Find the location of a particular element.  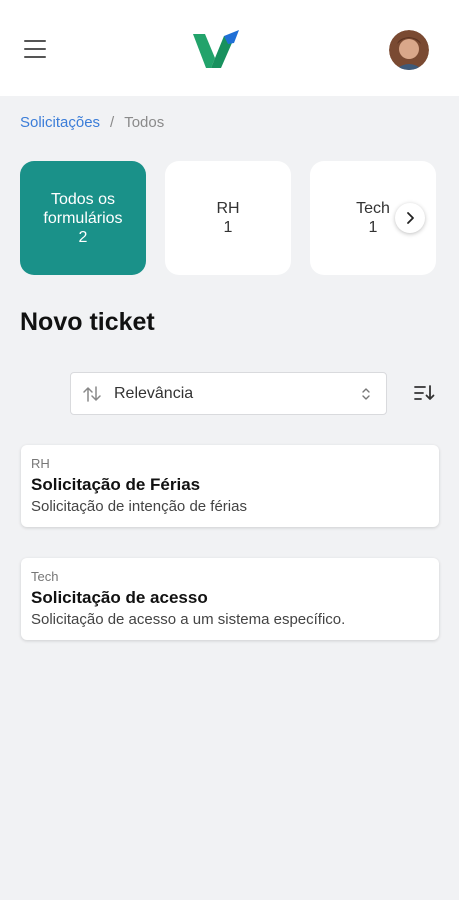

category-card-todos: Todos os formulários 2 is located at coordinates (83, 218).